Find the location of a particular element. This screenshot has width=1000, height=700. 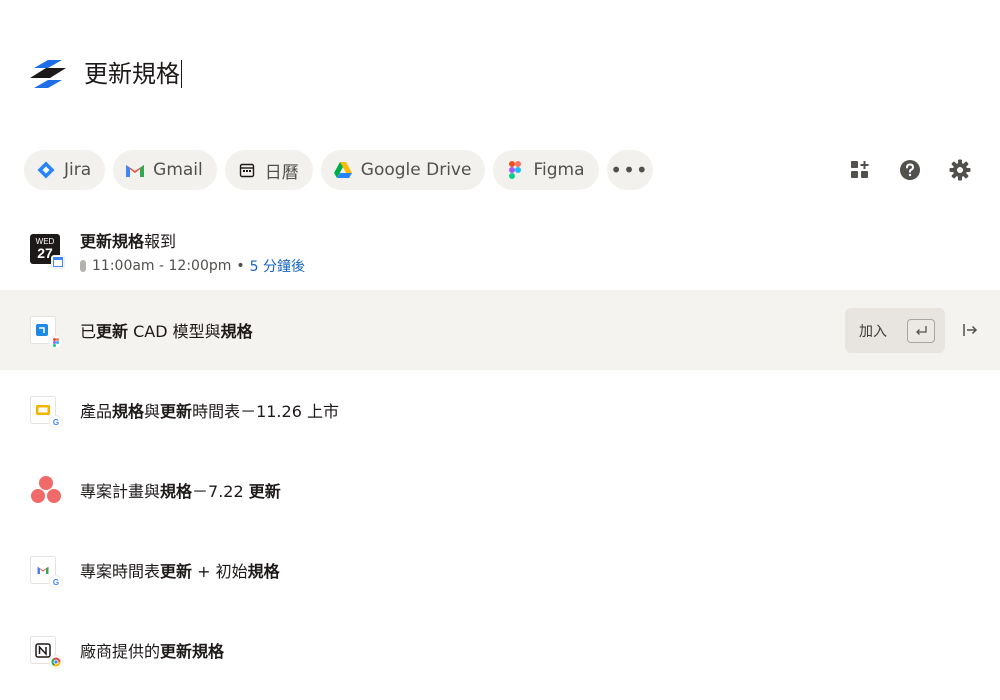

result-title: 專案計畫與規格－7.22 更新 is located at coordinates (180, 491).